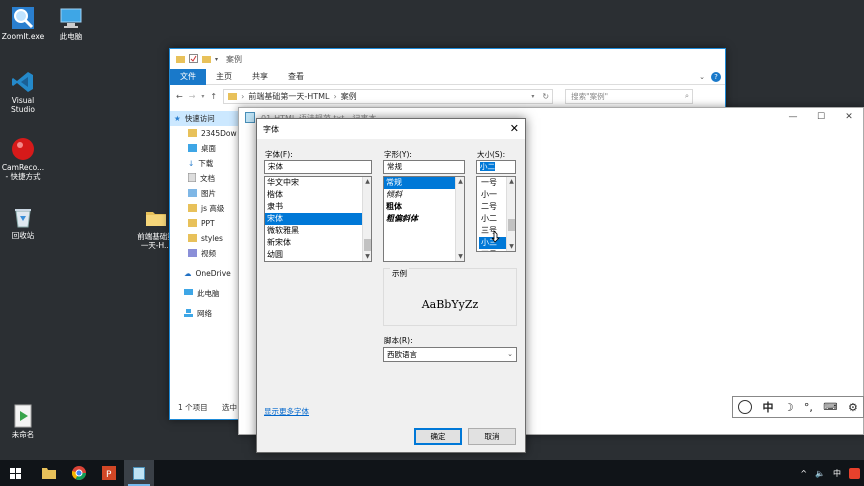 This screenshot has height=486, width=864. Describe the element at coordinates (318, 255) in the screenshot. I see `font-list-item: 幼圆` at that location.